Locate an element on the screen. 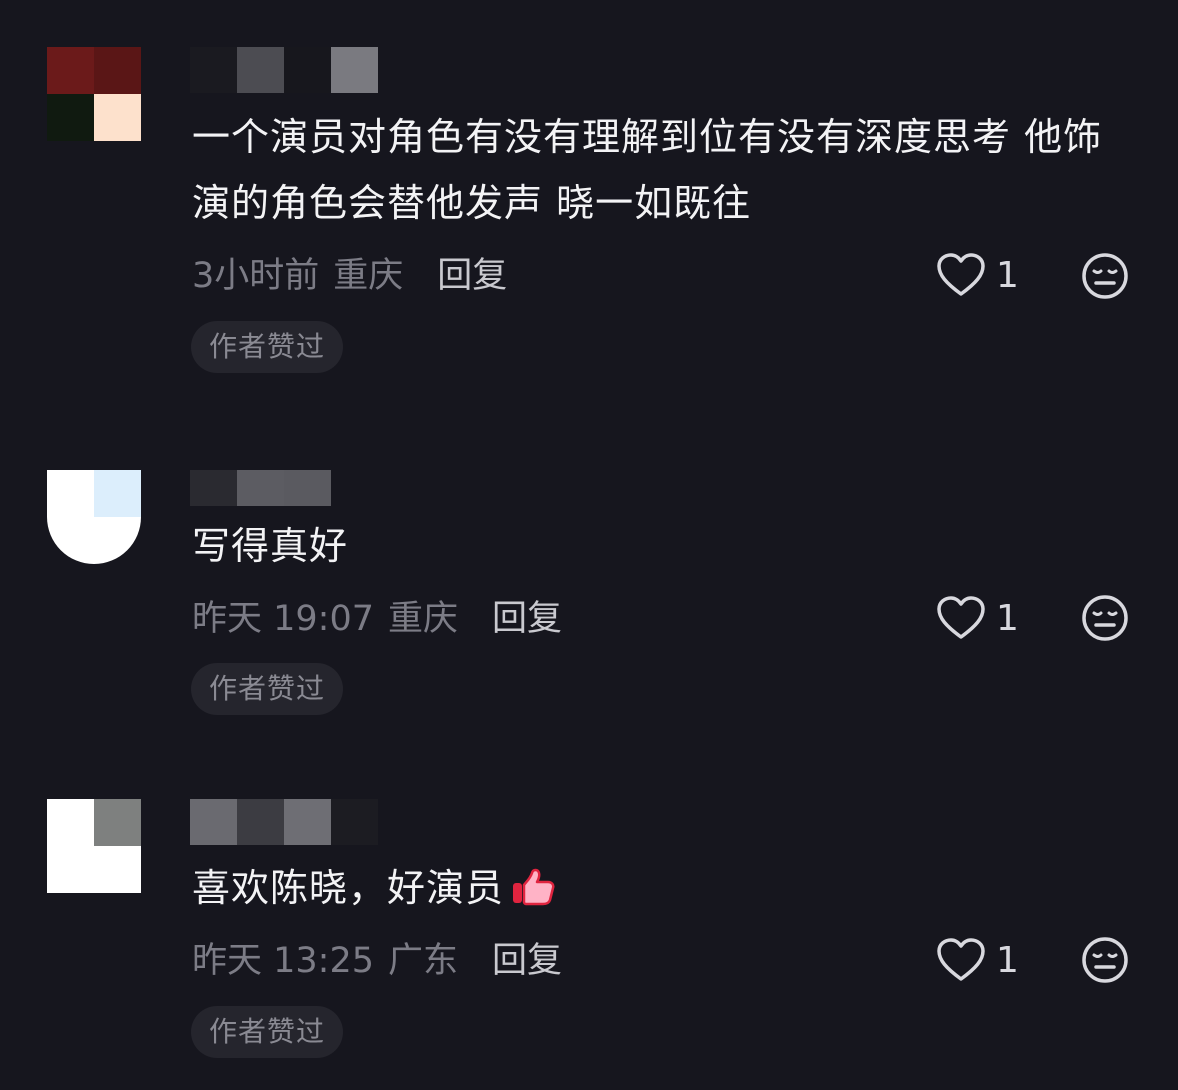 The height and width of the screenshot is (1090, 1178). comment-region: 广东 is located at coordinates (423, 960).